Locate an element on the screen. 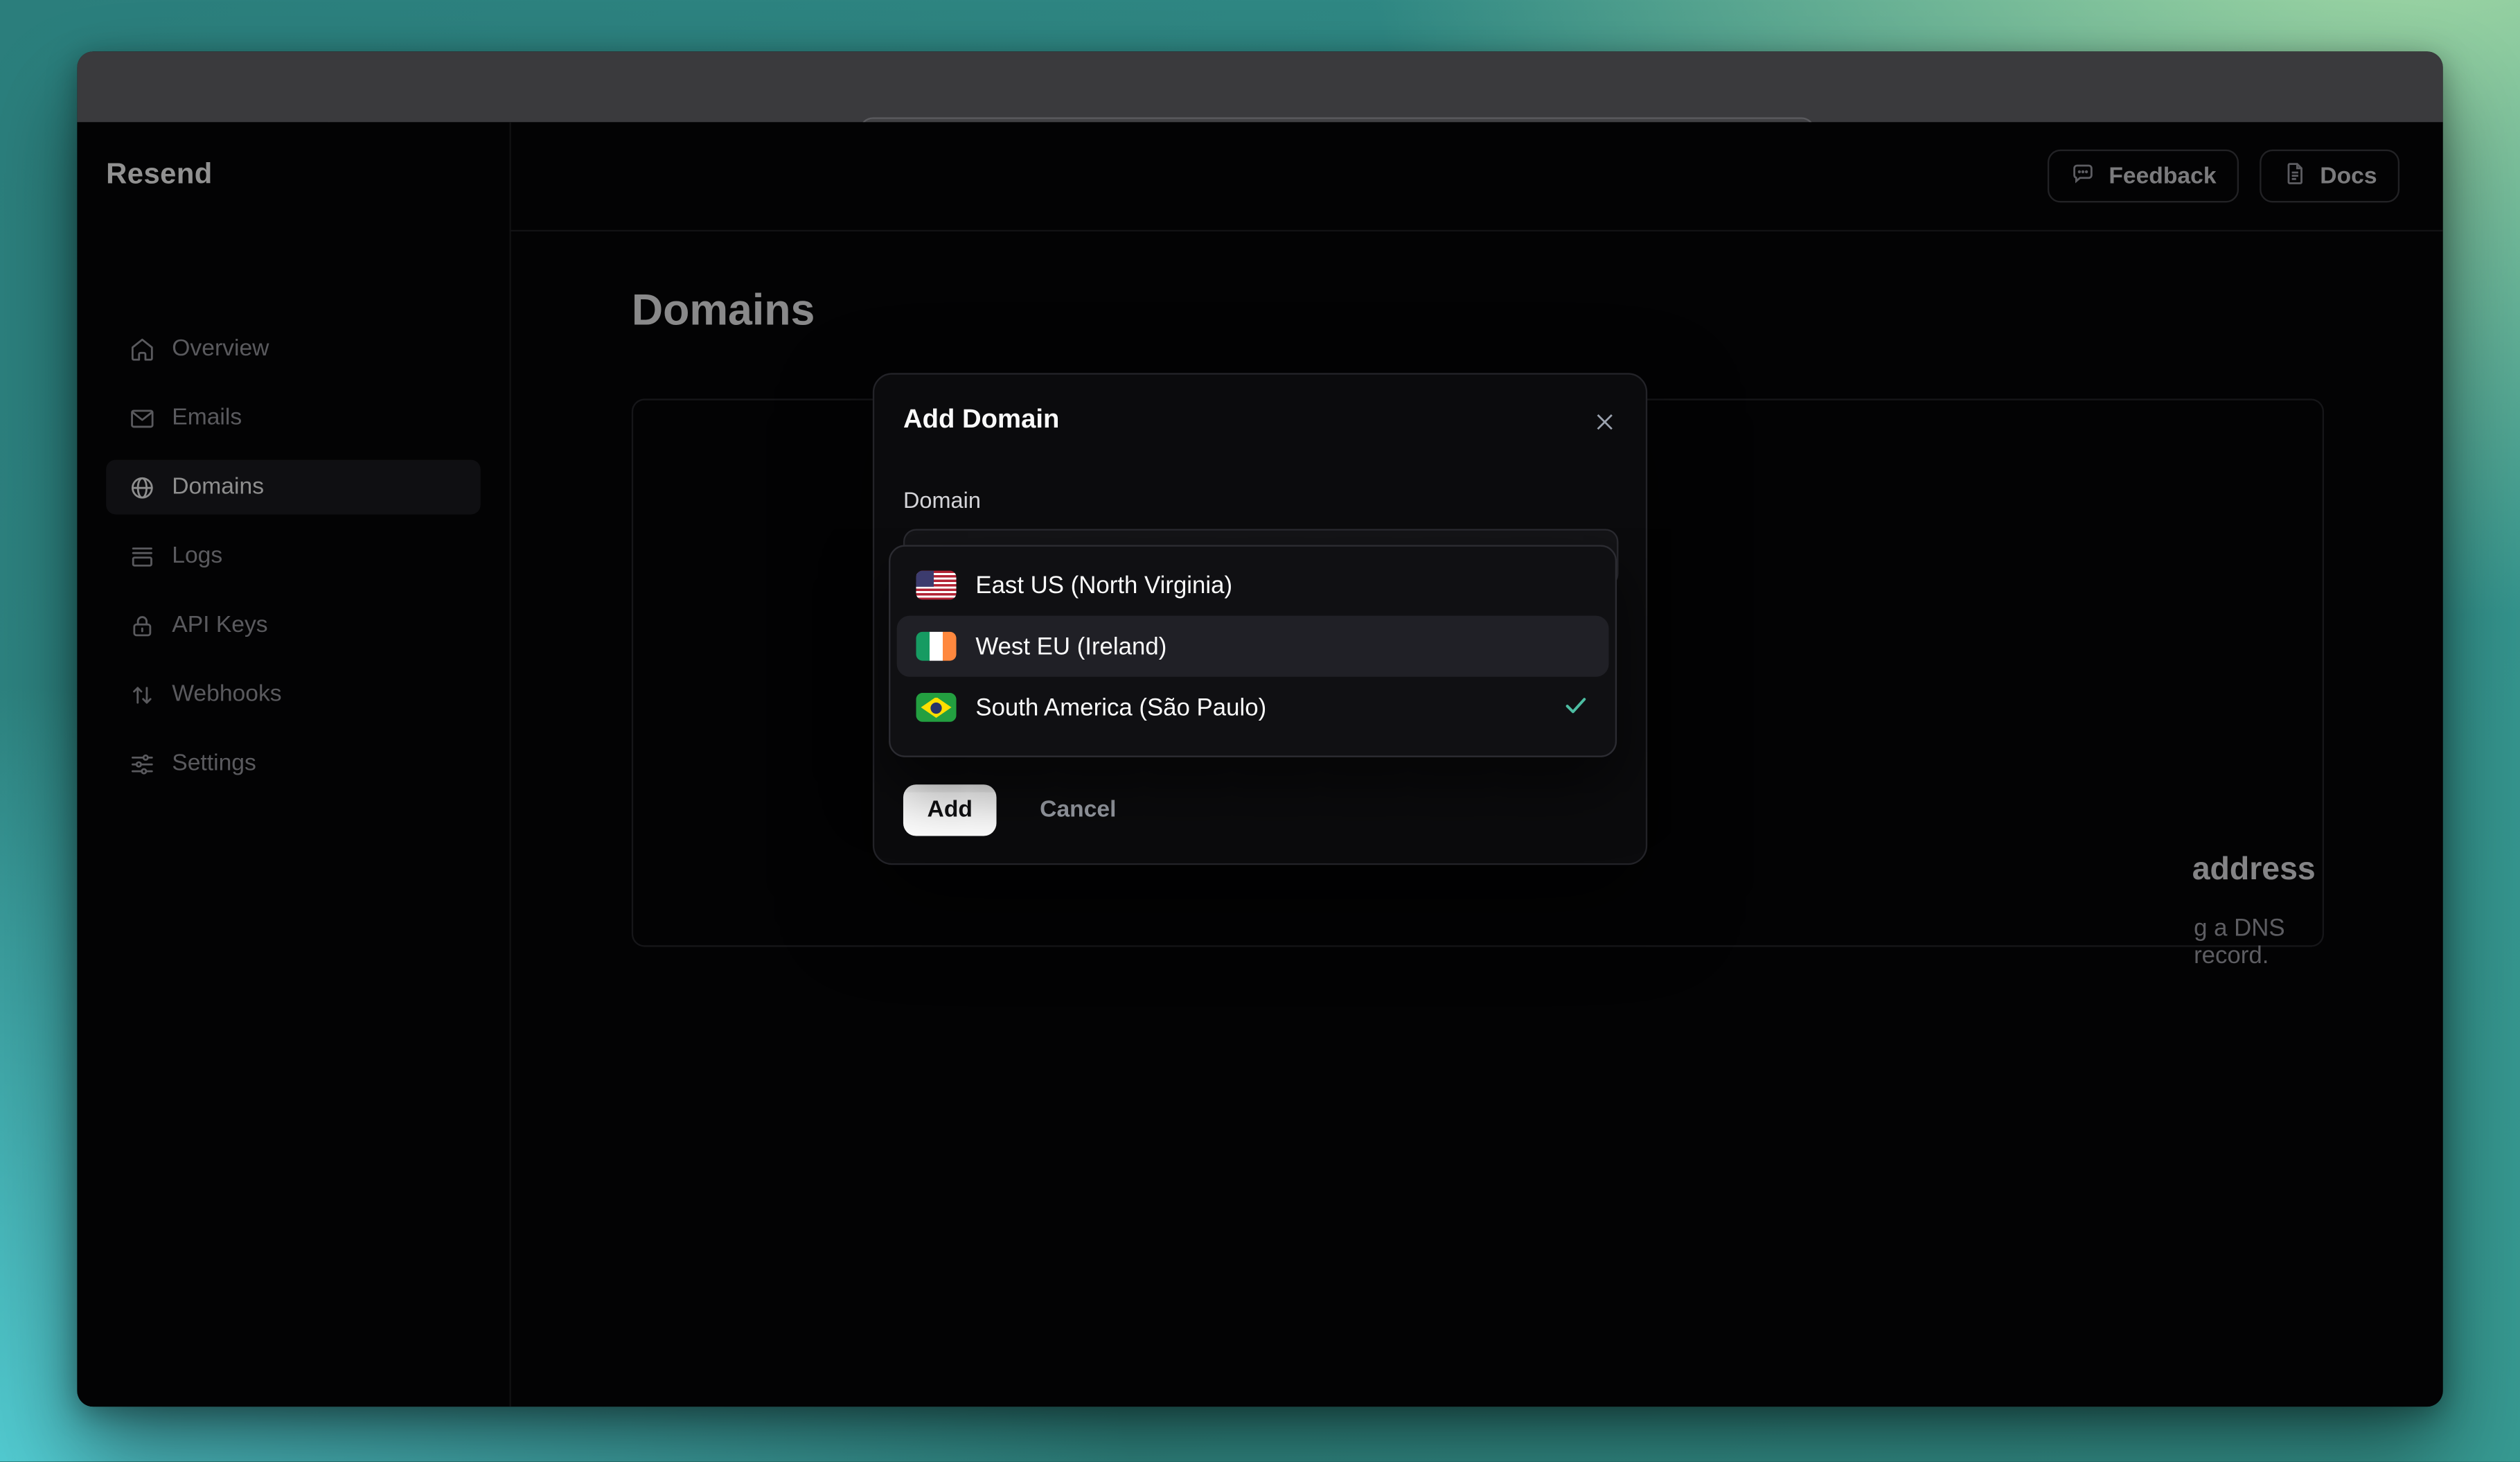 The width and height of the screenshot is (2520, 1462). region-option: West EU (Ireland) is located at coordinates (1252, 646).